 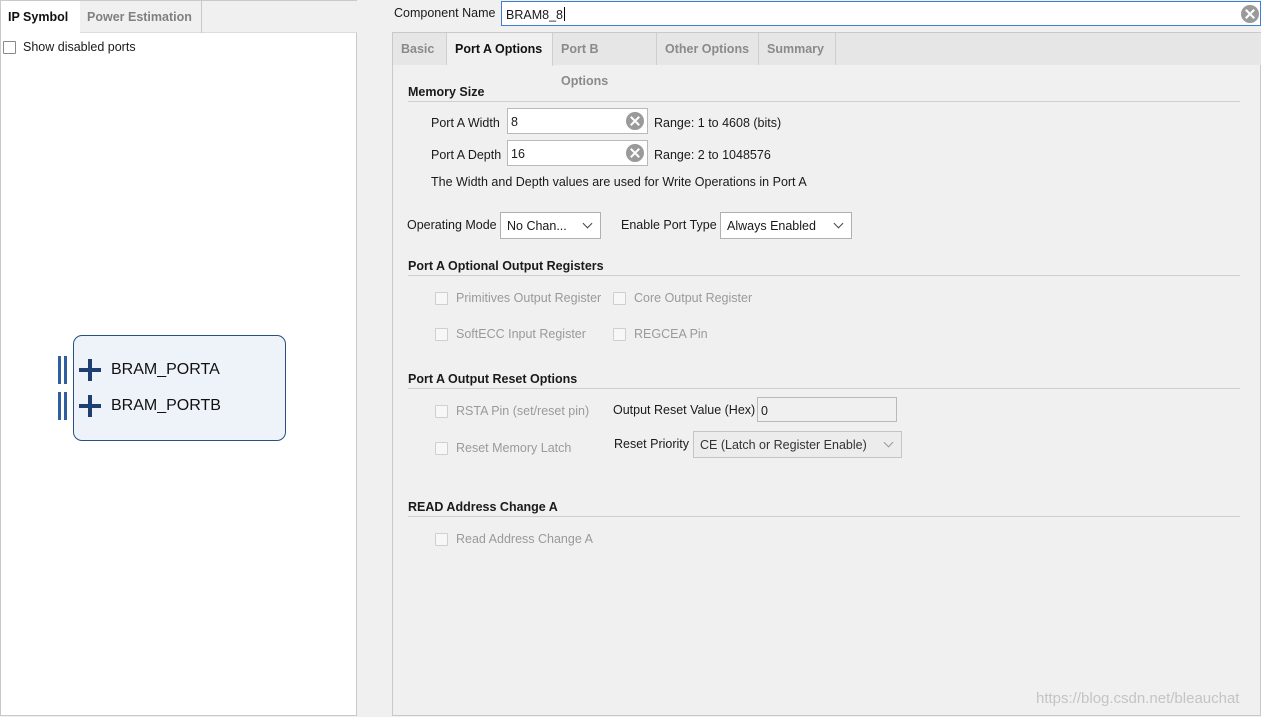 What do you see at coordinates (577, 153) in the screenshot?
I see `port-a-depth-input: 16` at bounding box center [577, 153].